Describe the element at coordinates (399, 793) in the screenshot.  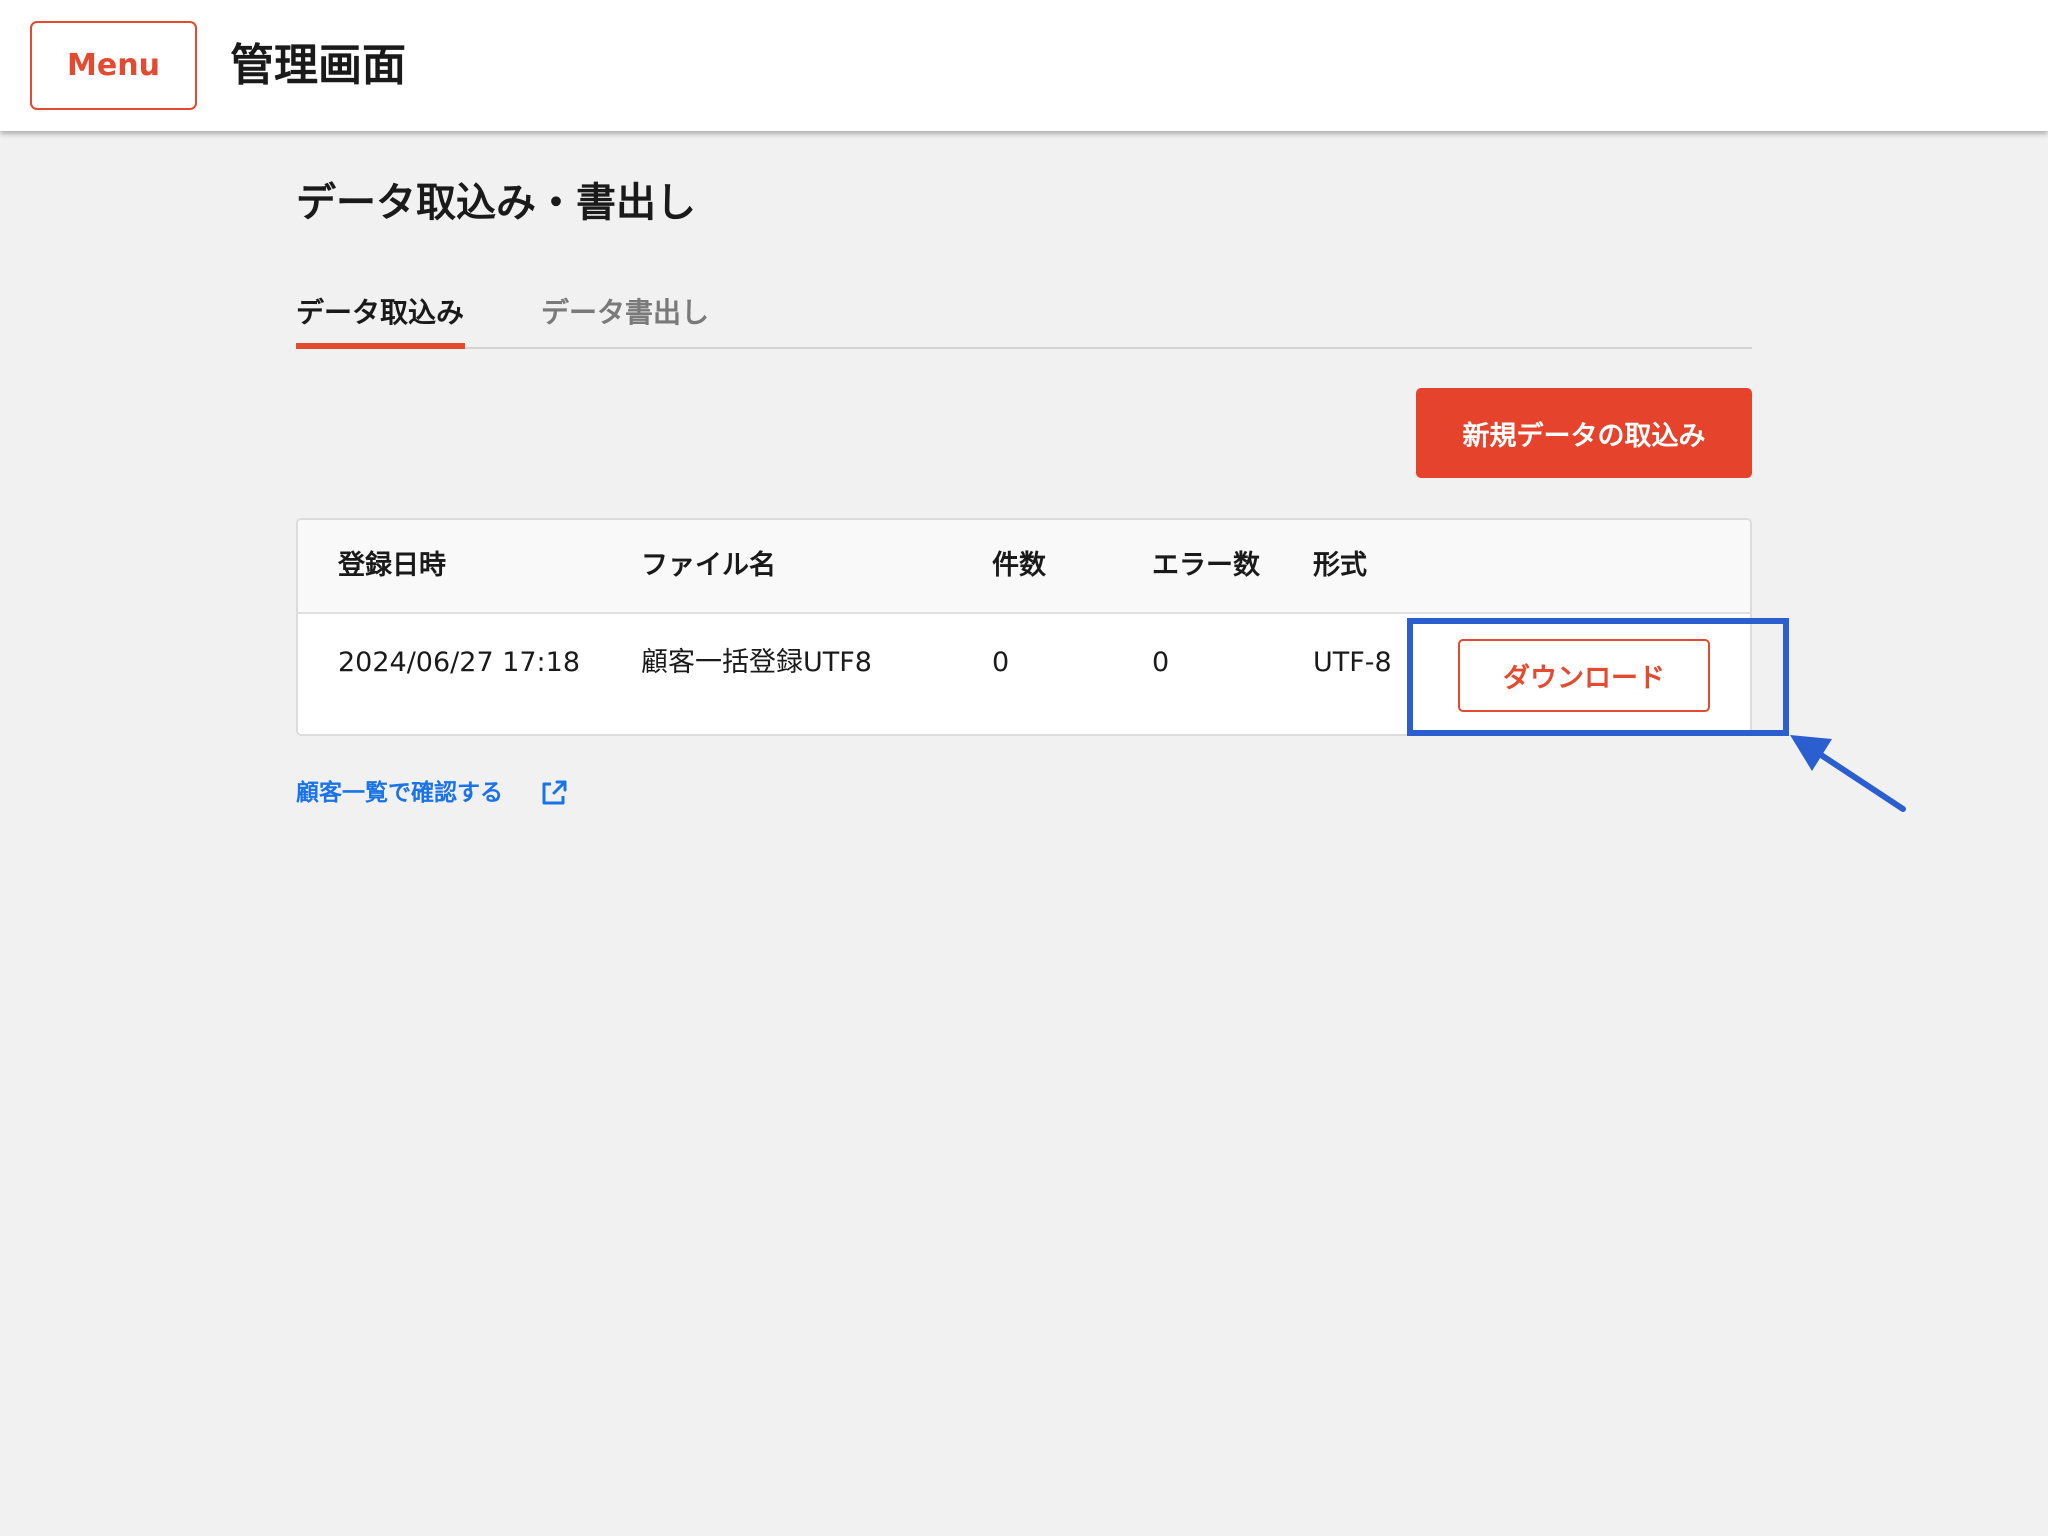
I see `customer-list-link-label: 顧客一覧で確認する` at that location.